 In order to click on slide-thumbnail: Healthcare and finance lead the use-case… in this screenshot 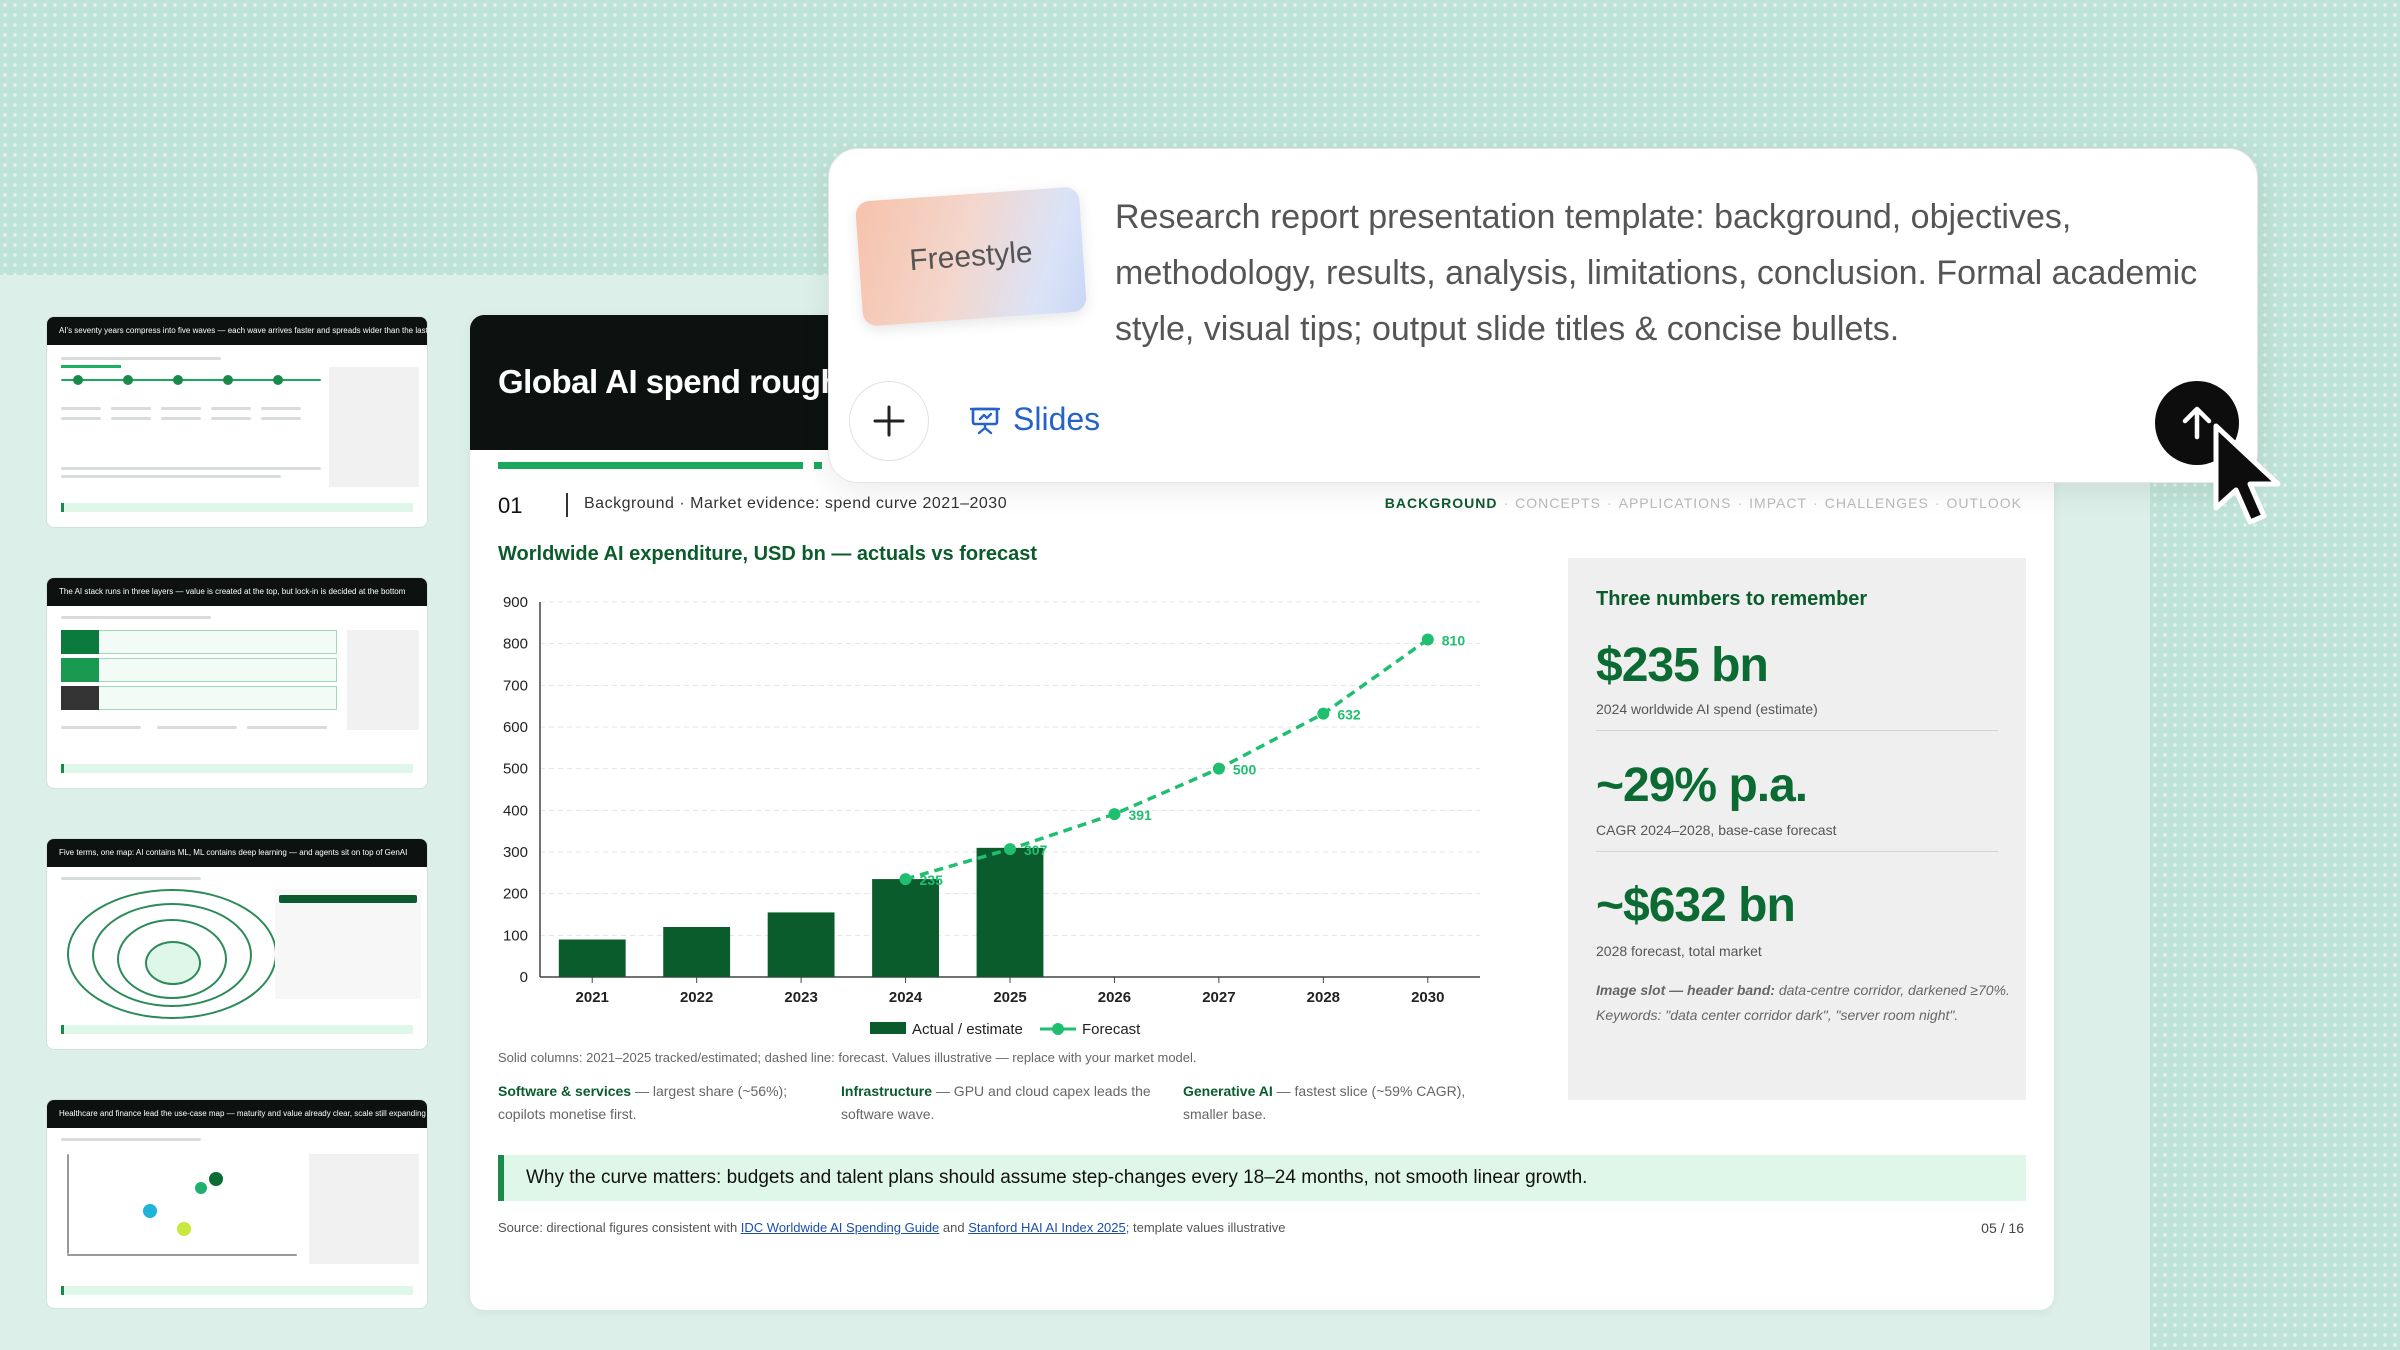, I will do `click(237, 1204)`.